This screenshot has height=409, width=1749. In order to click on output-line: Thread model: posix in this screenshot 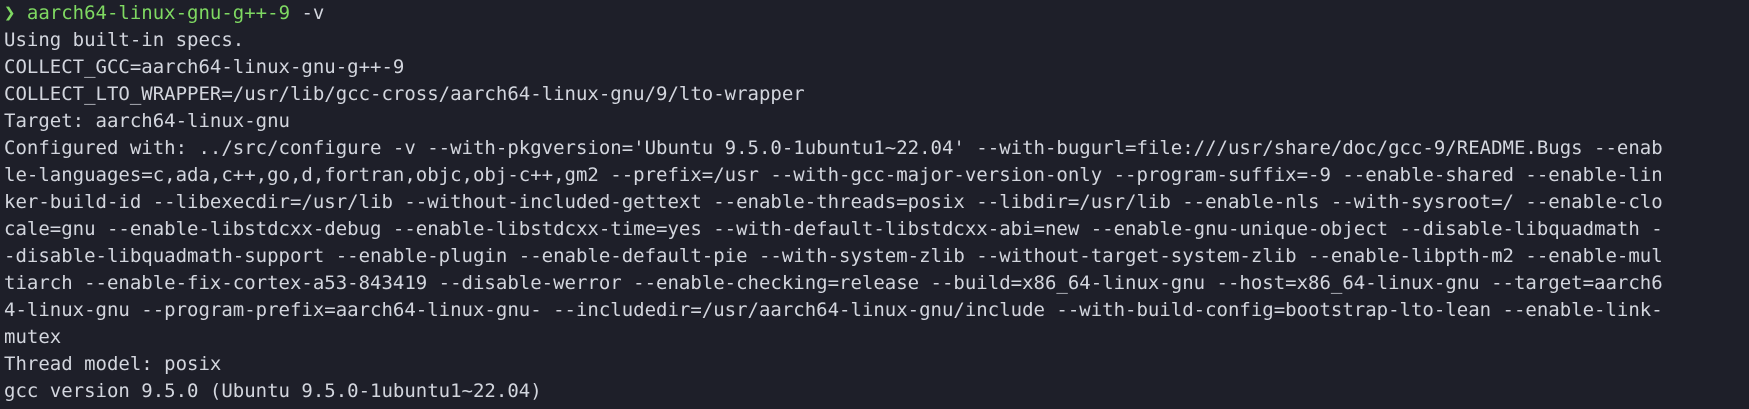, I will do `click(113, 364)`.